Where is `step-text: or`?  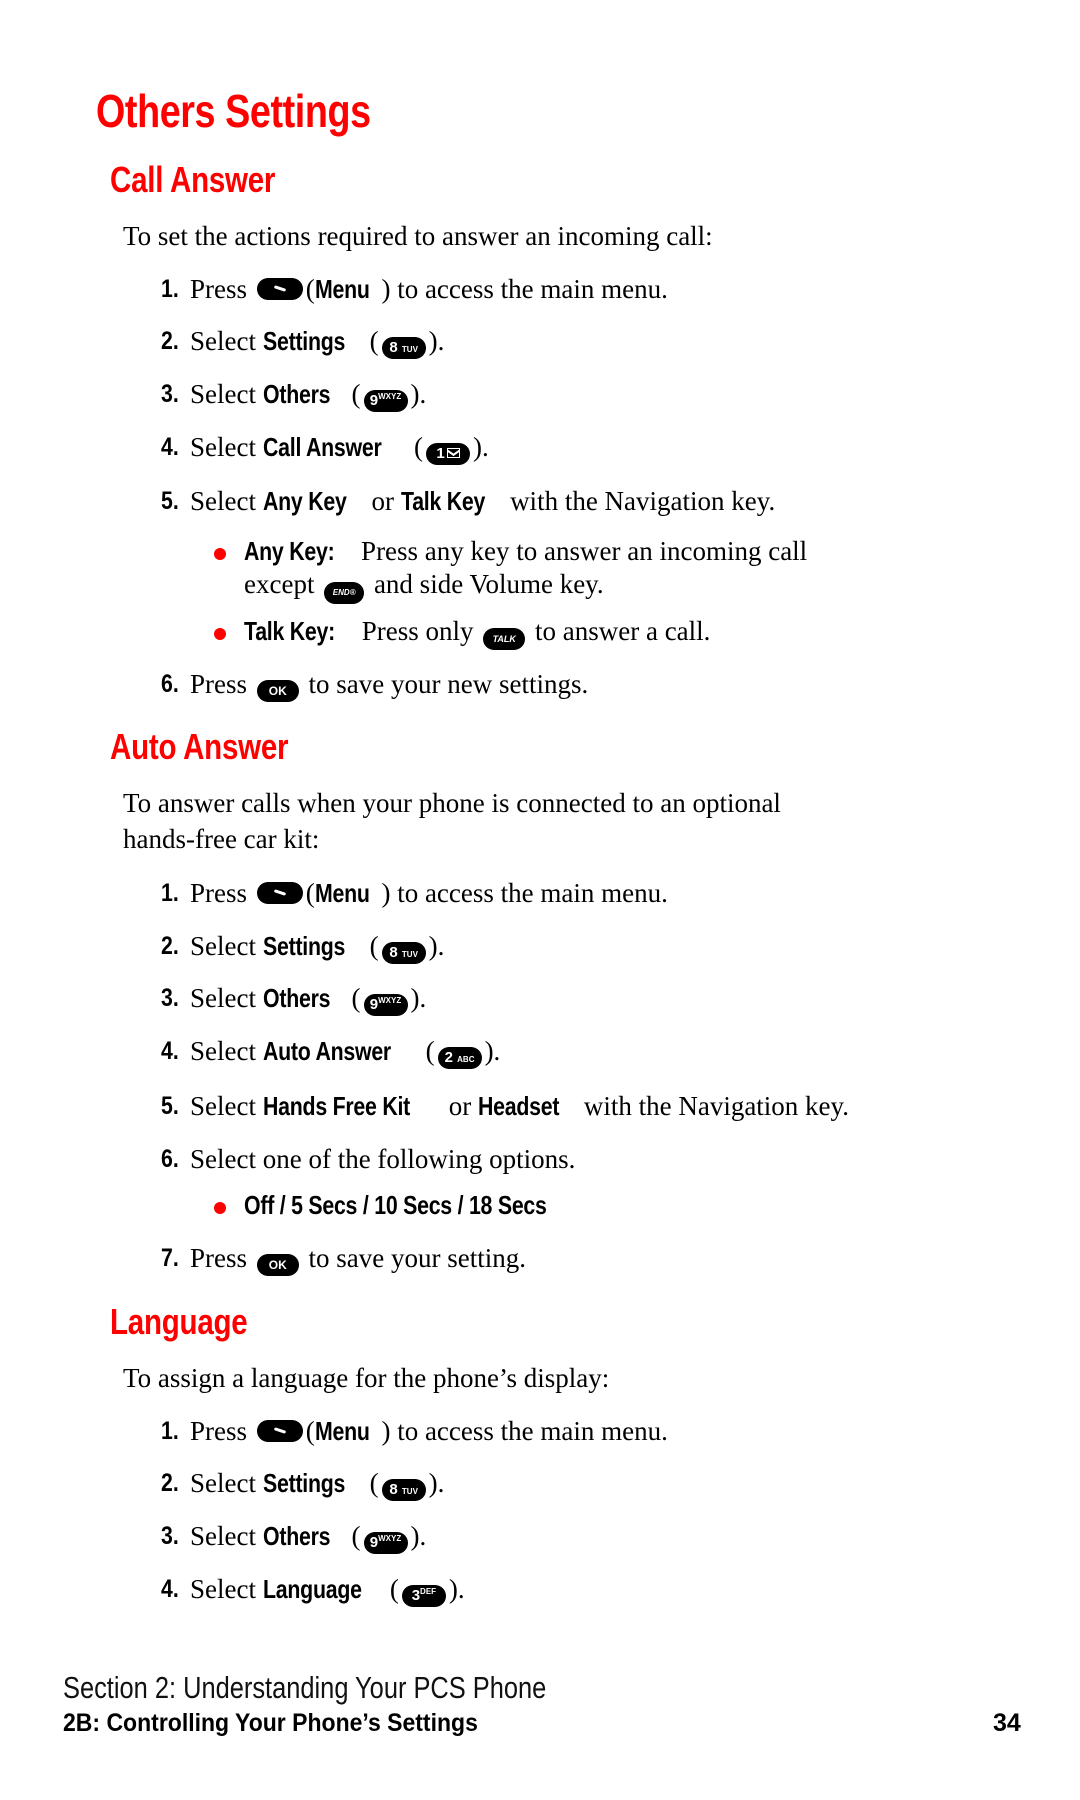 step-text: or is located at coordinates (460, 1106).